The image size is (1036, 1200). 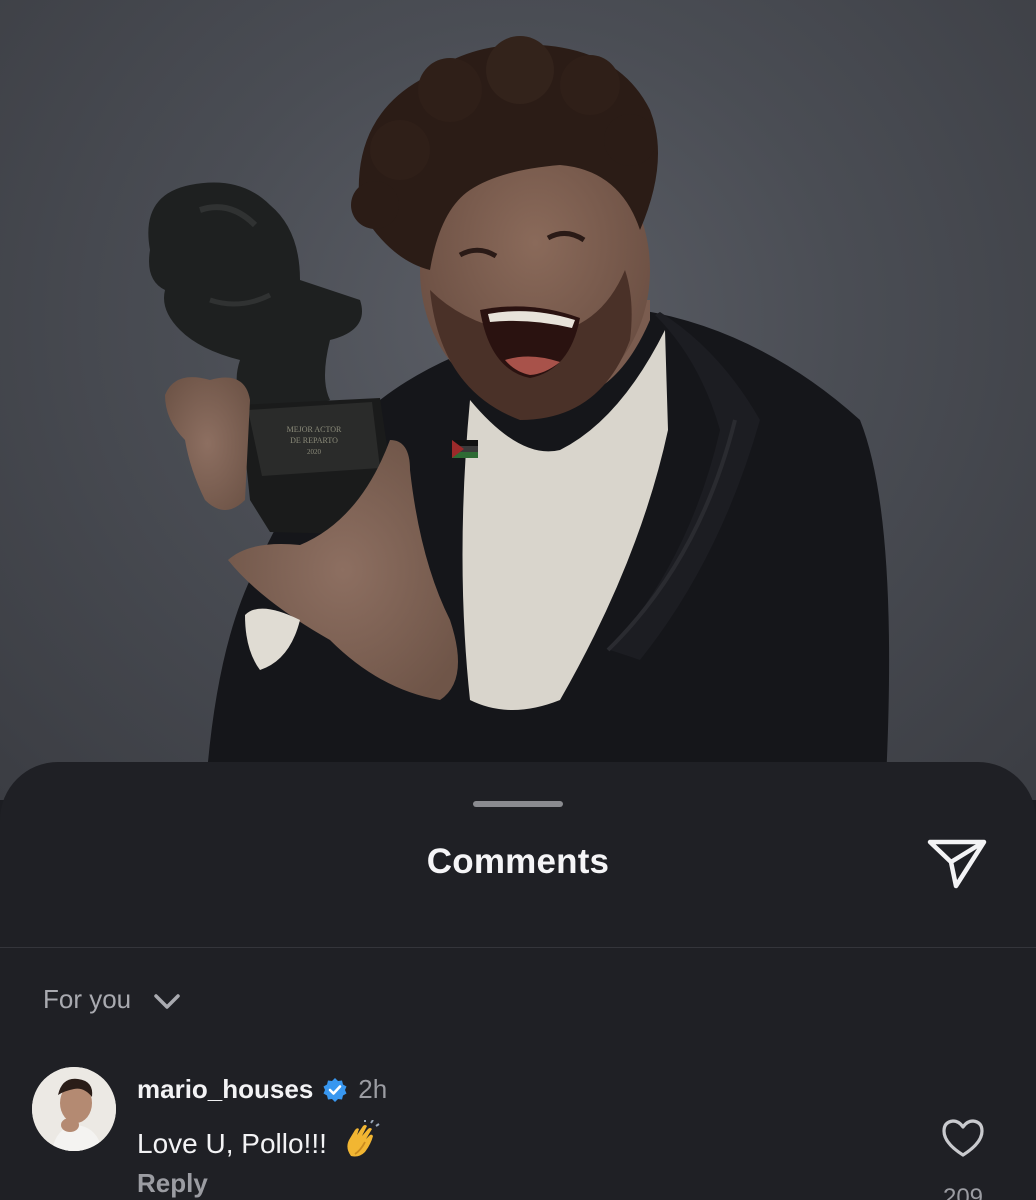 I want to click on verified-badge-icon, so click(x=335, y=1089).